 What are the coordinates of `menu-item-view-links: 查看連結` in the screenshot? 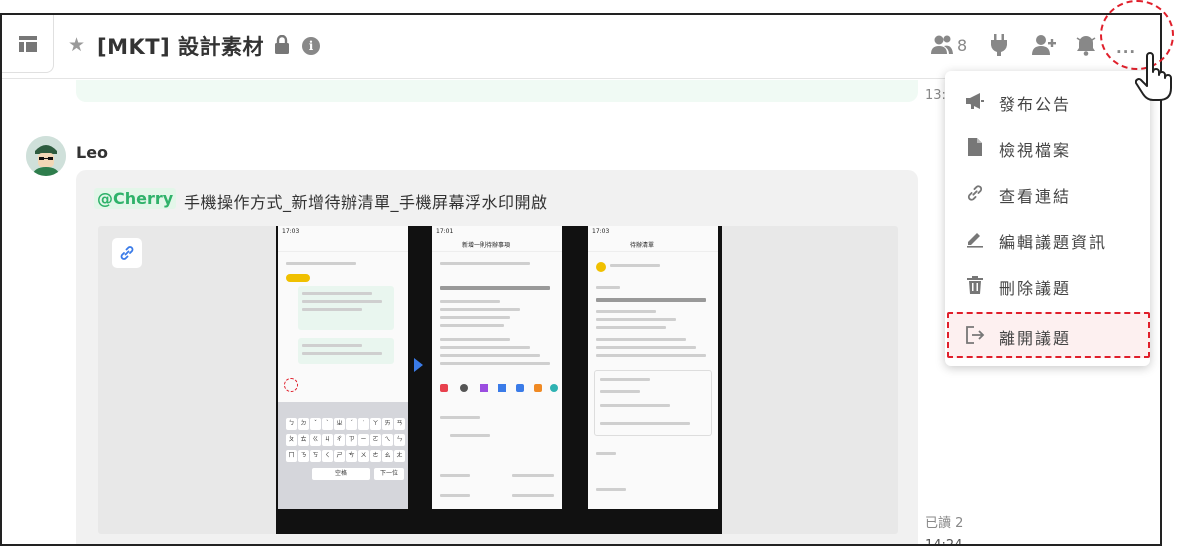 It's located at (1047, 193).